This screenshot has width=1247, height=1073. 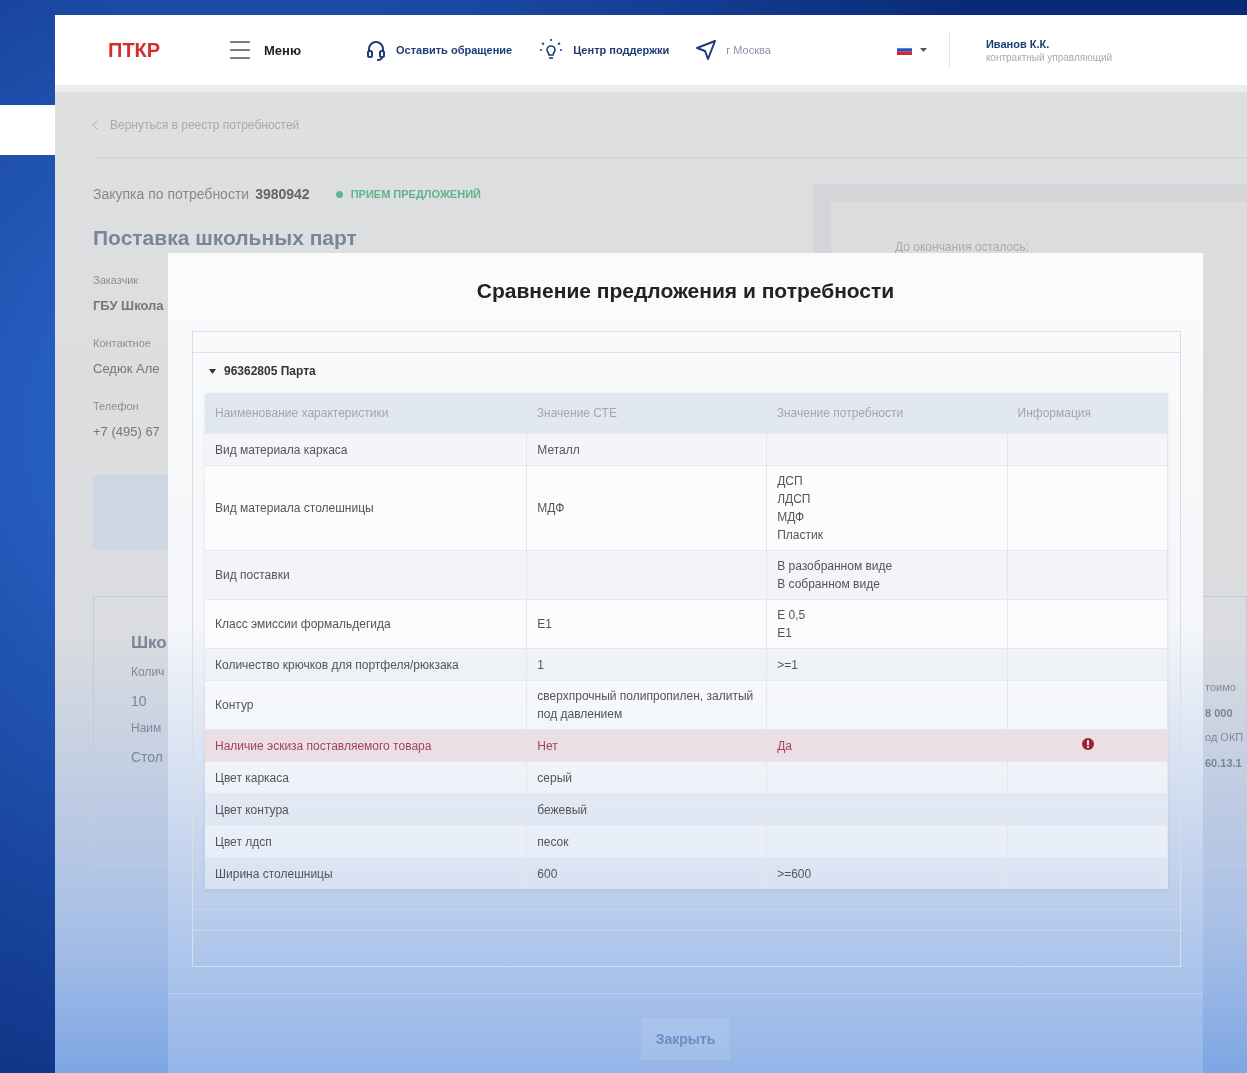 I want to click on header-link: Оставить обращение, so click(x=439, y=50).